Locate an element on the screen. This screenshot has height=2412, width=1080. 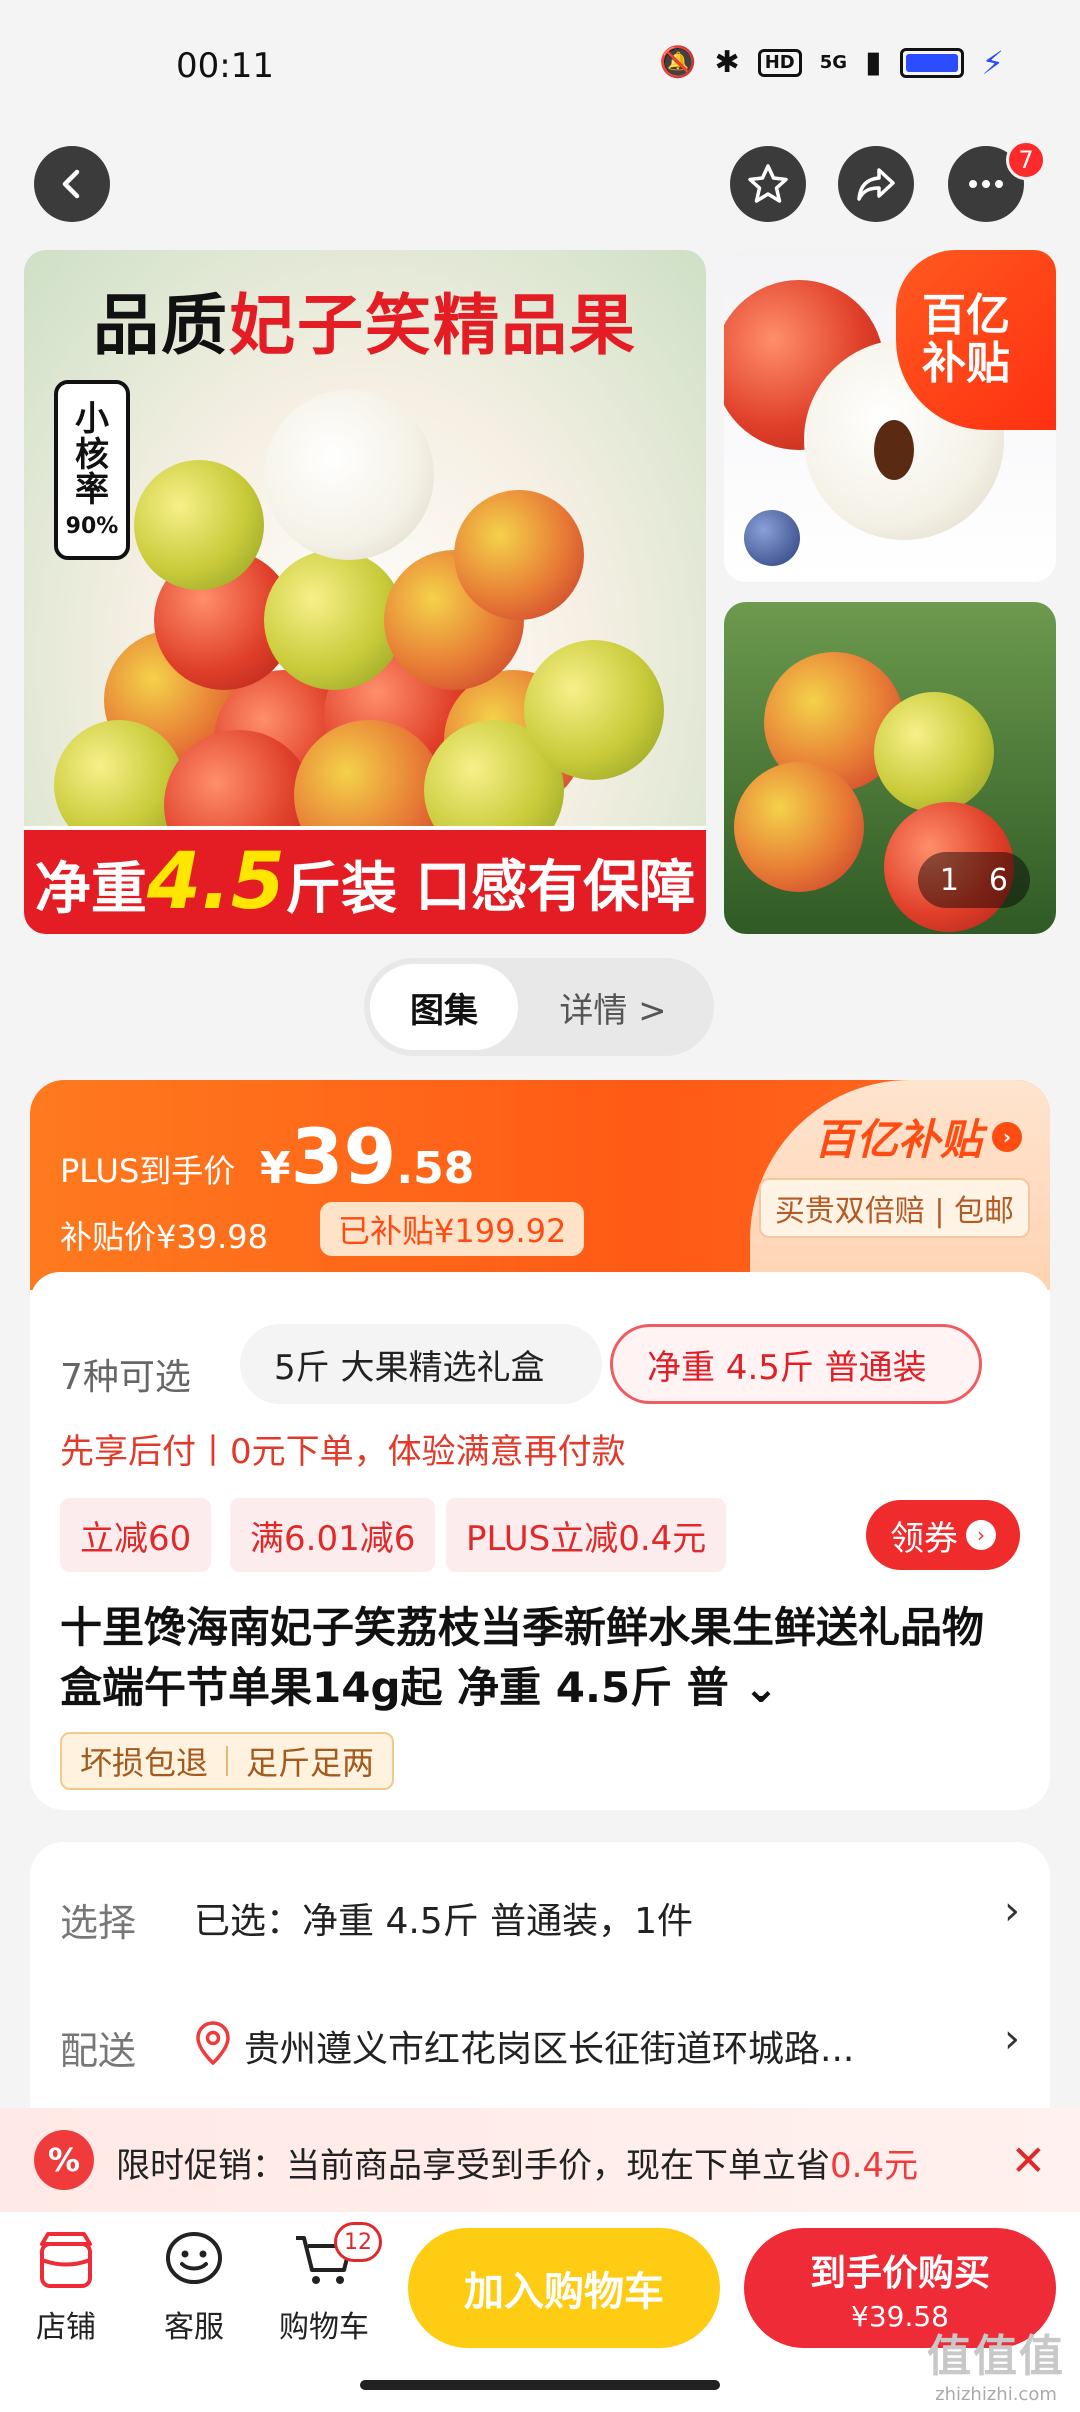
final-price: ¥39.58 is located at coordinates (367, 1156).